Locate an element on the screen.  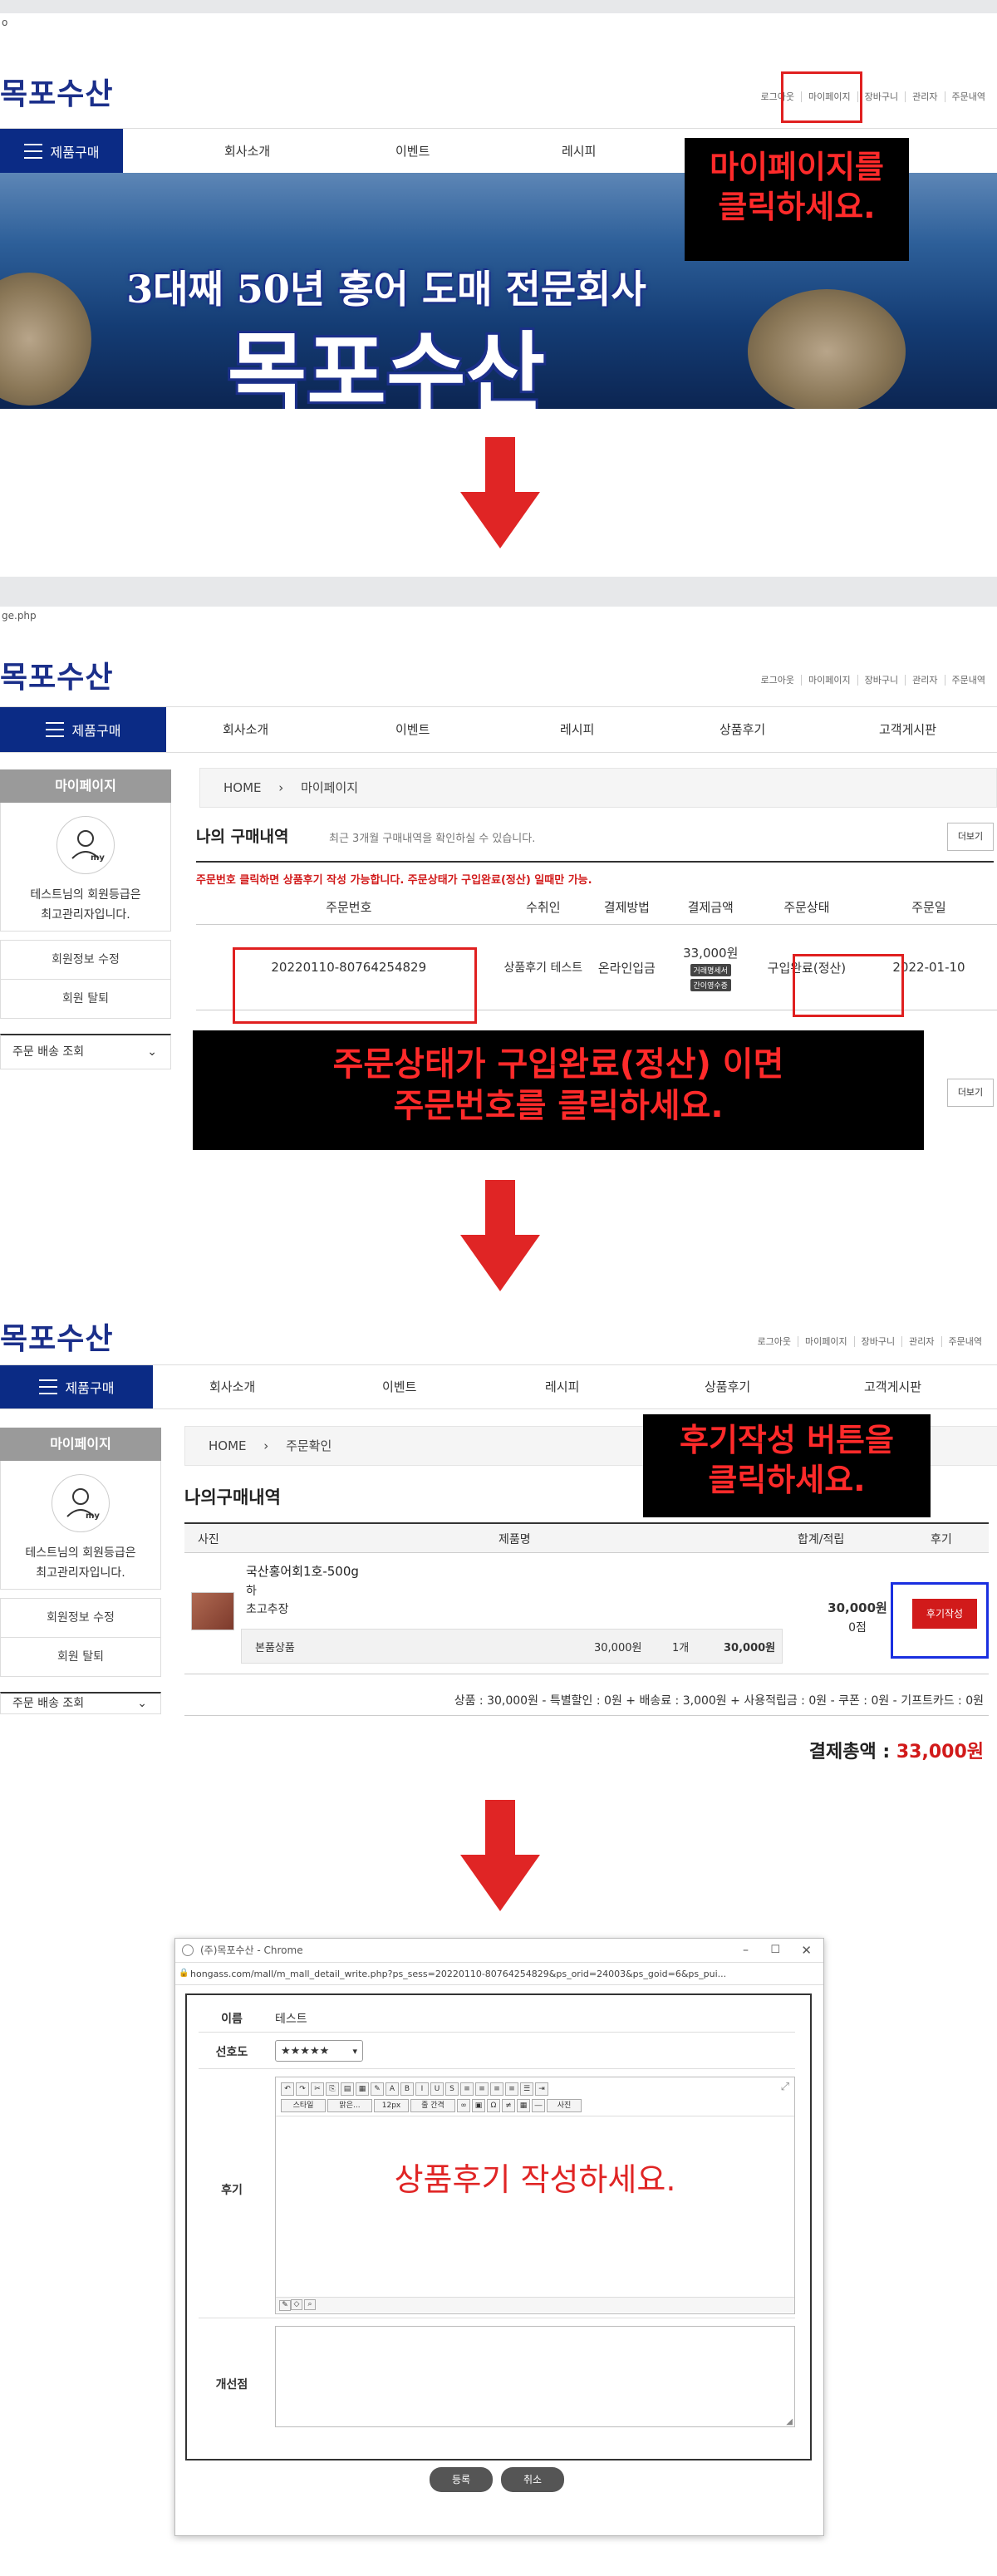
maximize-icon: ☐ is located at coordinates (775, 1951).